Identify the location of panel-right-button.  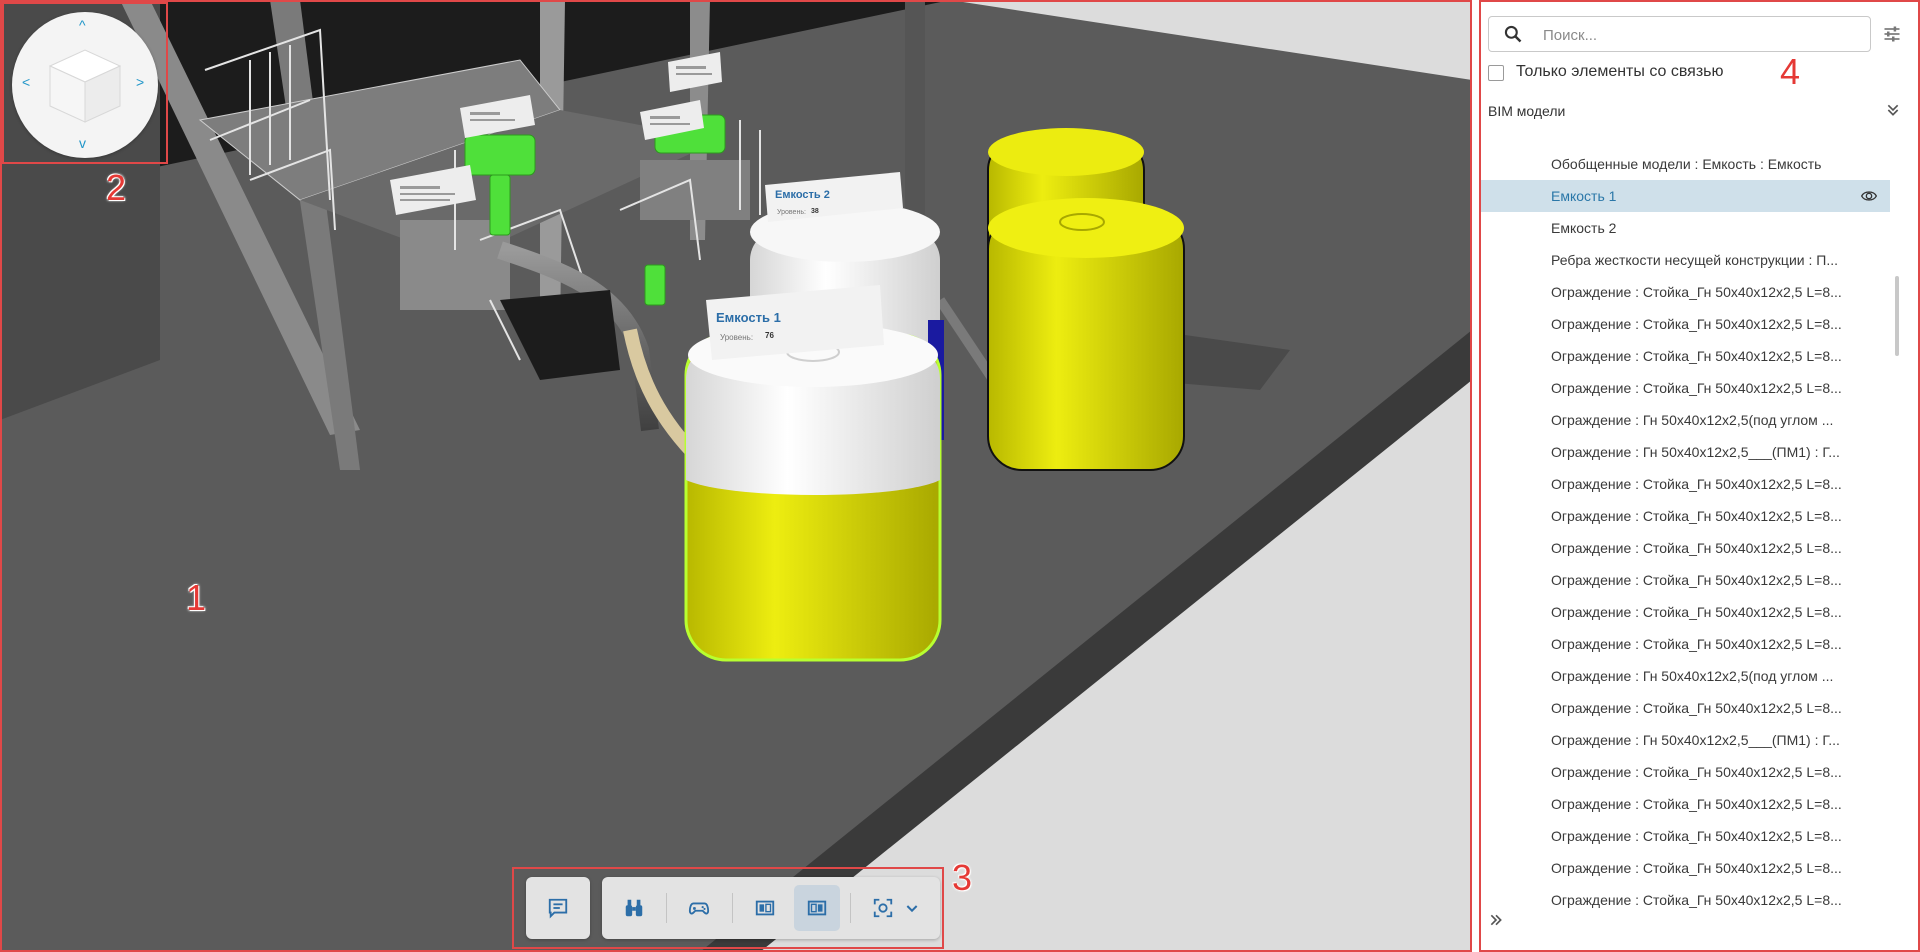
(817, 908).